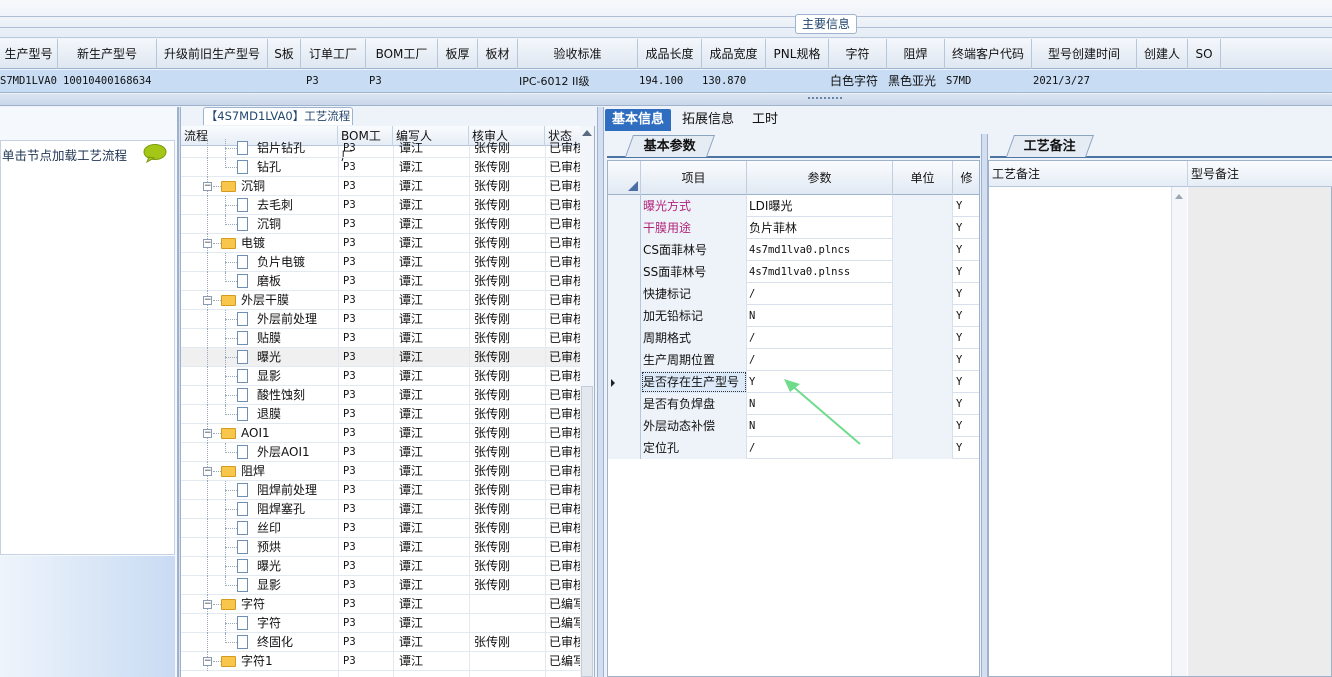 The width and height of the screenshot is (1332, 677). I want to click on param-value: LDI曝光, so click(820, 206).